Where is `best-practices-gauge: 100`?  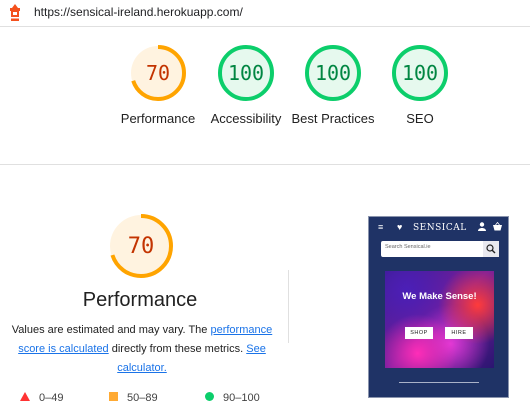 best-practices-gauge: 100 is located at coordinates (333, 73).